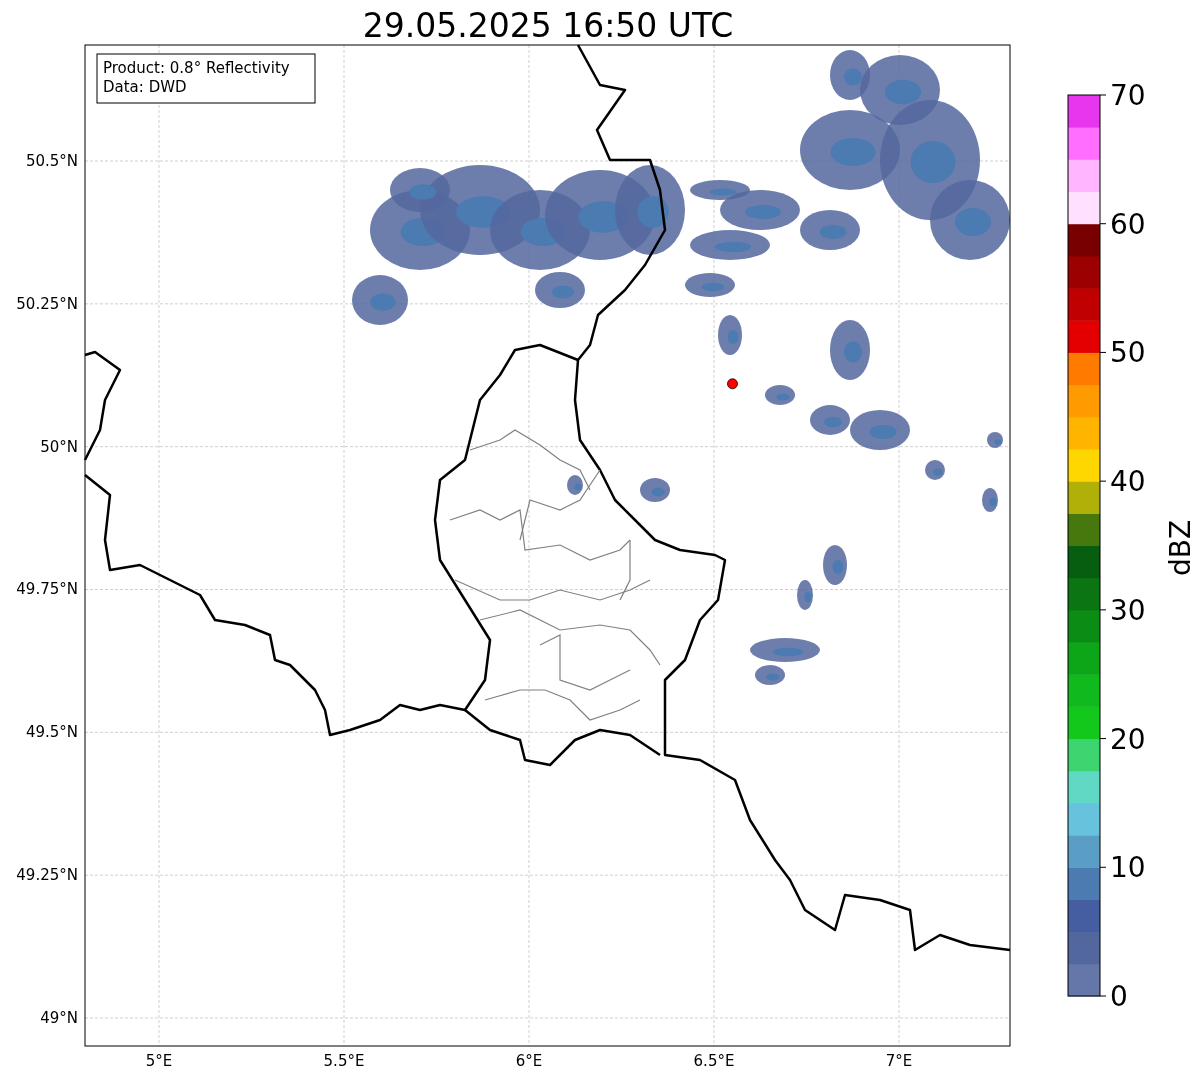  I want to click on latitude-label: 49.5°N, so click(51, 732).